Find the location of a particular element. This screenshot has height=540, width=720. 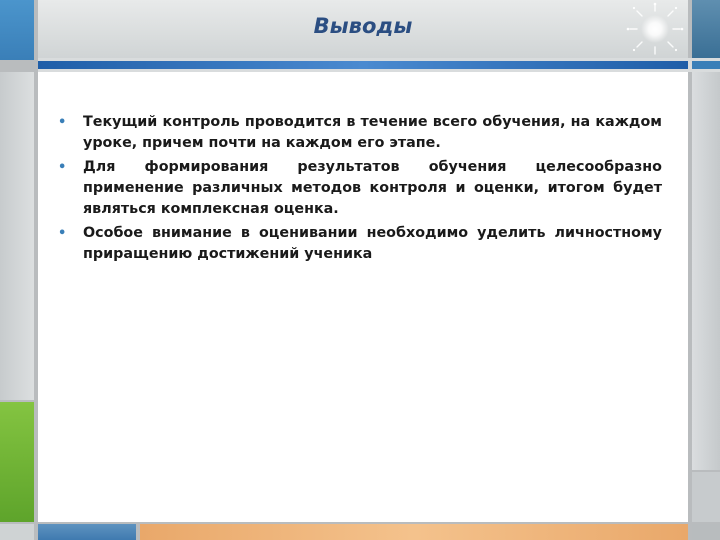

decor-block-gray-right is located at coordinates (706, 271).